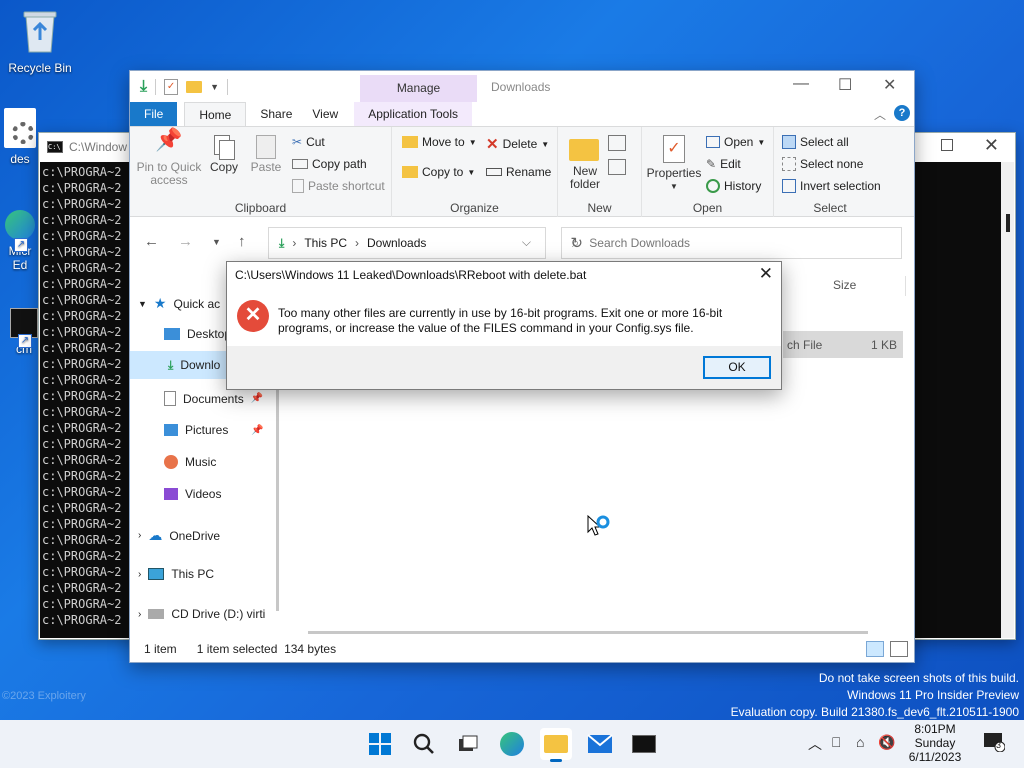 The width and height of the screenshot is (1024, 768). I want to click on download-arrow-icon: ⤓, so click(143, 87).